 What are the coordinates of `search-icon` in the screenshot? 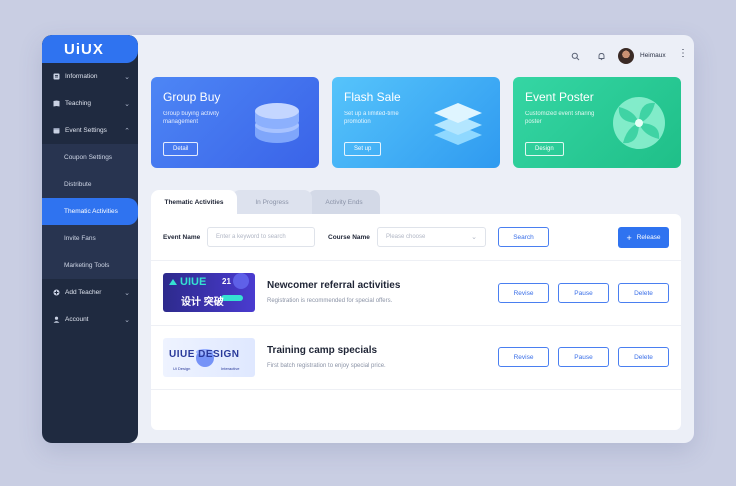 It's located at (575, 56).